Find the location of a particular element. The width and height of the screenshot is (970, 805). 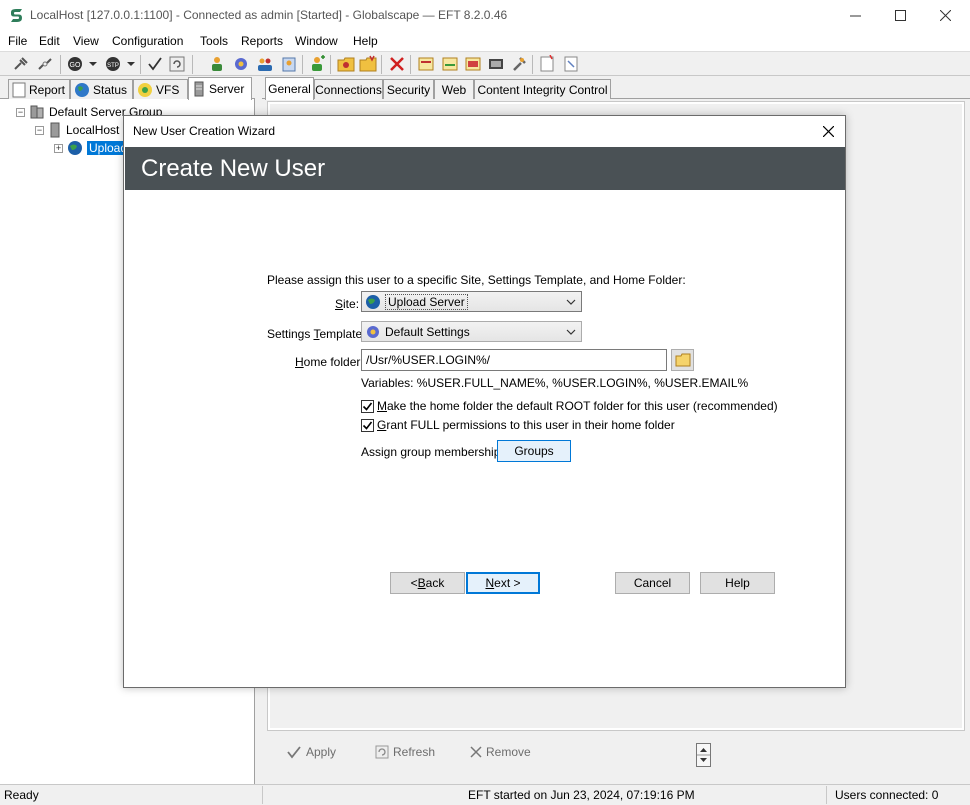

site-selected-value: Upload Server is located at coordinates (426, 301).